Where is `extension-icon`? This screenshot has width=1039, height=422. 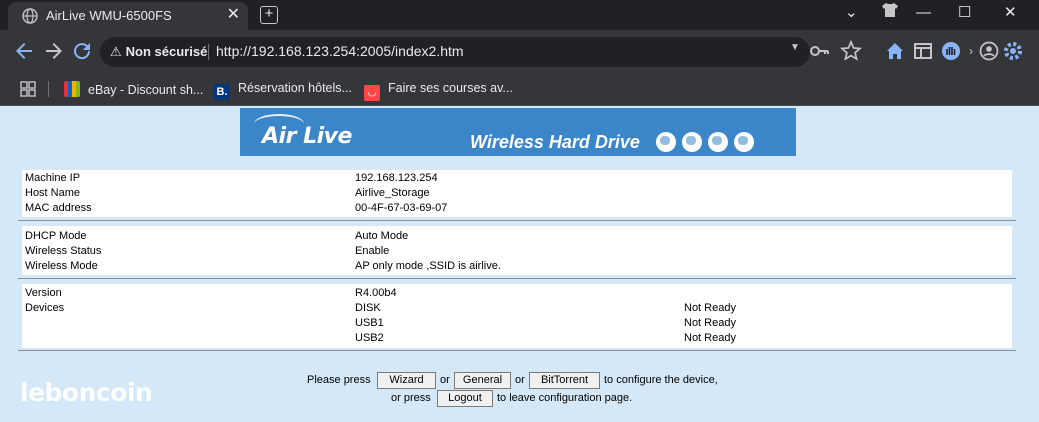 extension-icon is located at coordinates (951, 51).